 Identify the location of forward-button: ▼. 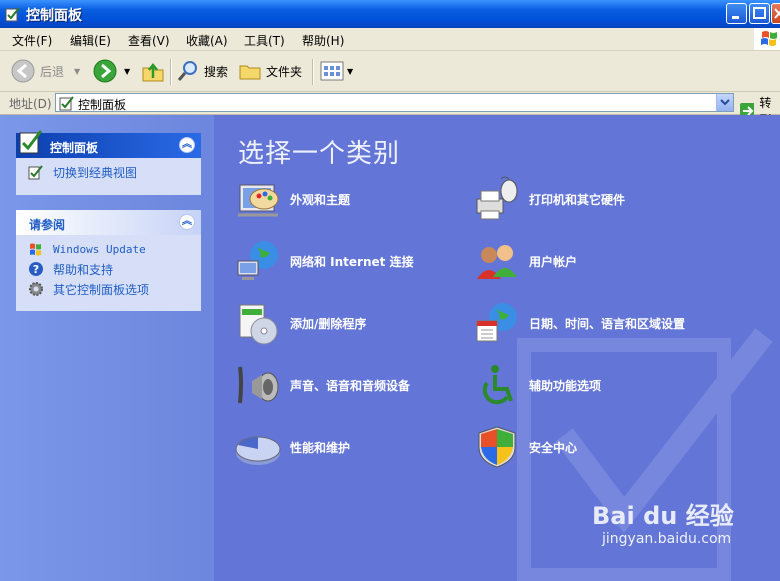
(111, 71).